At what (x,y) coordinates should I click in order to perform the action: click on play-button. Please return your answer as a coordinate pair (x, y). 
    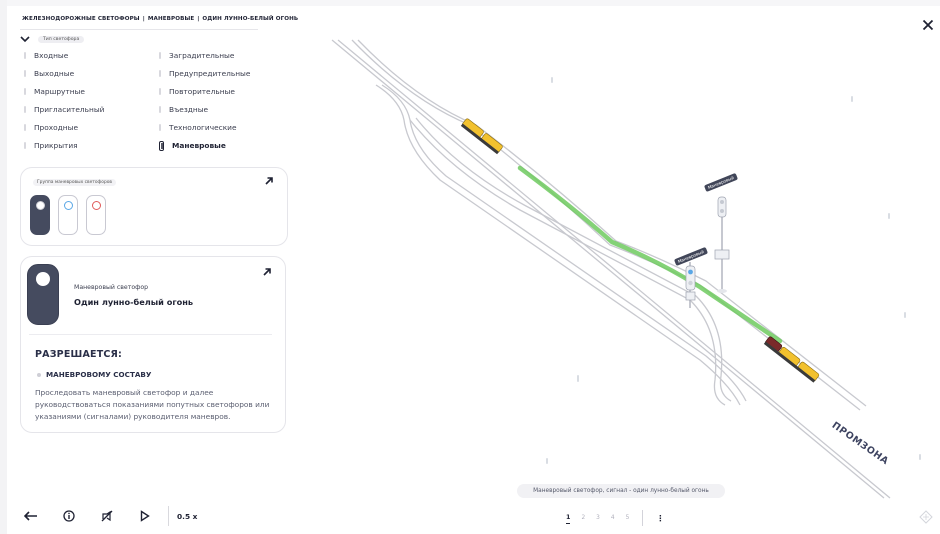
    Looking at the image, I should click on (145, 516).